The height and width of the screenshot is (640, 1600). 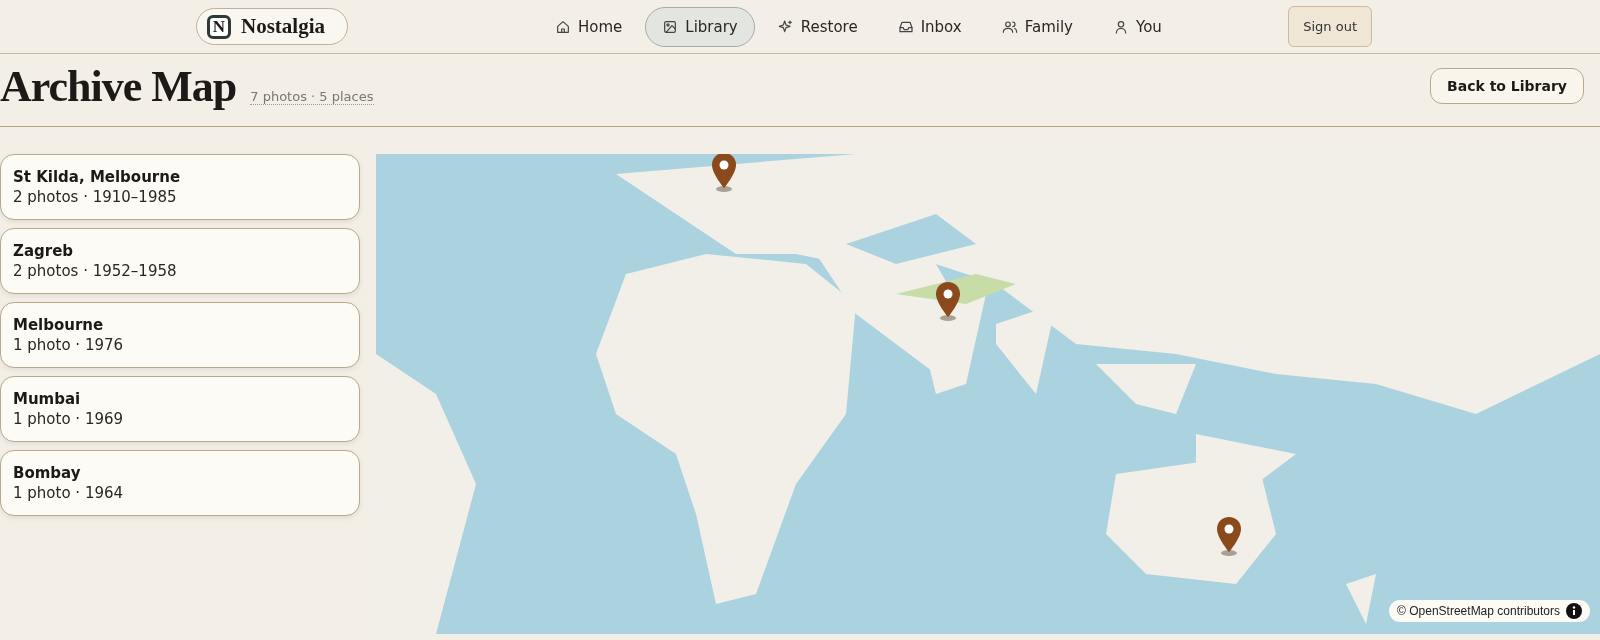 I want to click on users-icon, so click(x=1009, y=26).